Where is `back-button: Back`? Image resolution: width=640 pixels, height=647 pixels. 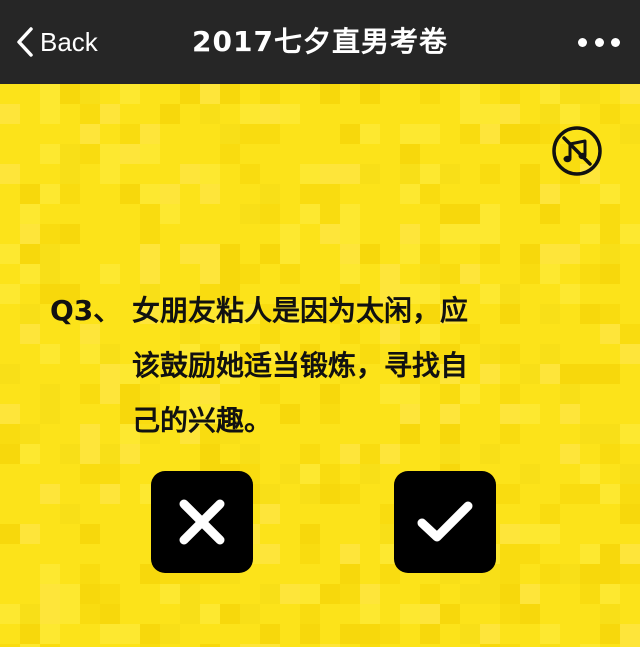 back-button: Back is located at coordinates (57, 42).